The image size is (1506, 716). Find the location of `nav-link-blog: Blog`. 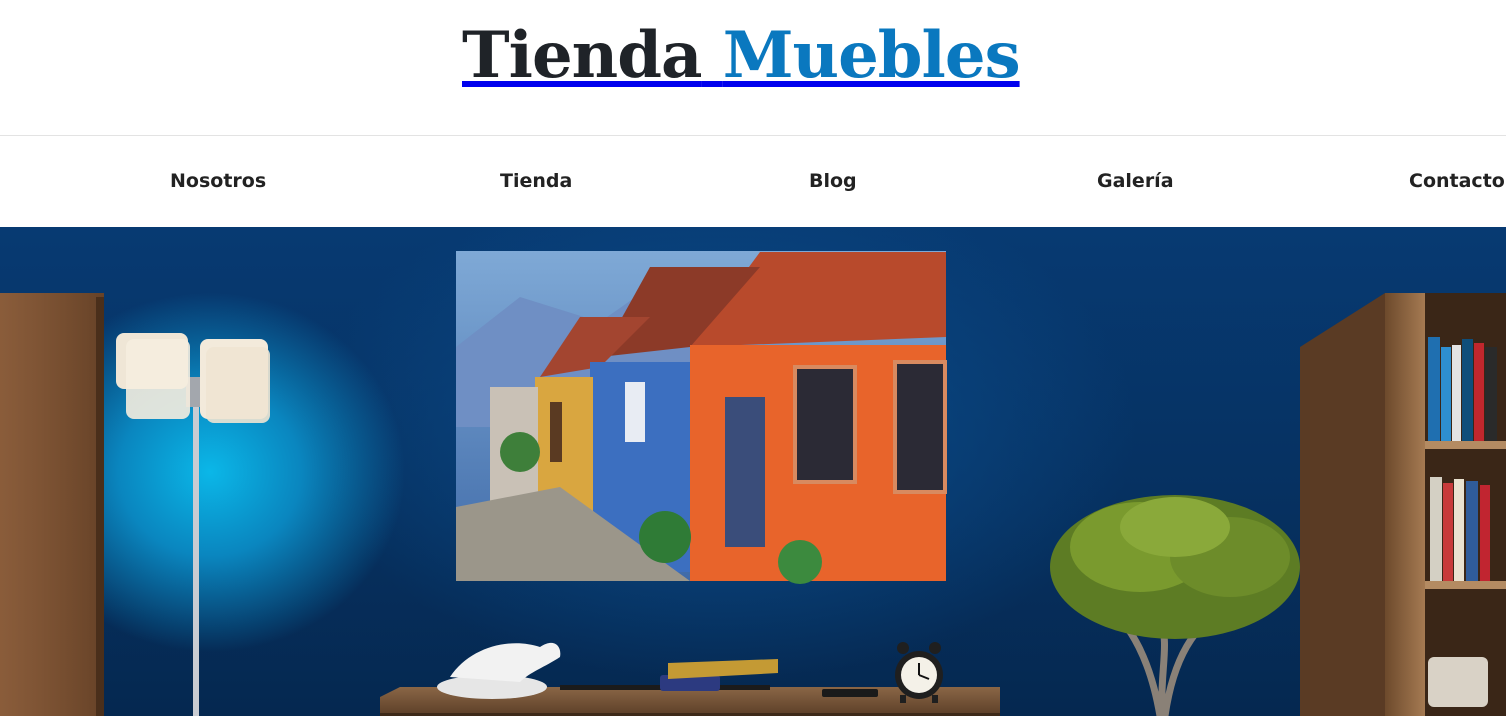

nav-link-blog: Blog is located at coordinates (833, 181).